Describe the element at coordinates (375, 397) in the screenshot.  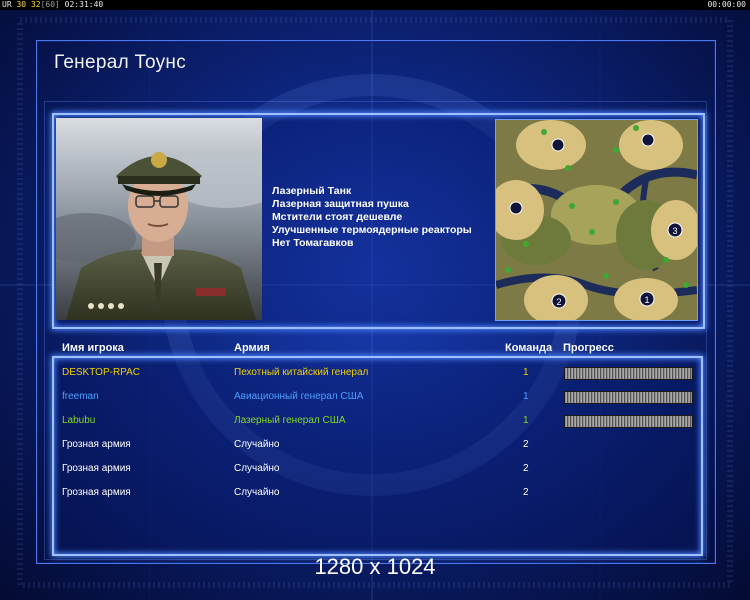
I see `table-row: freeman Авиационный генерал США 1` at that location.